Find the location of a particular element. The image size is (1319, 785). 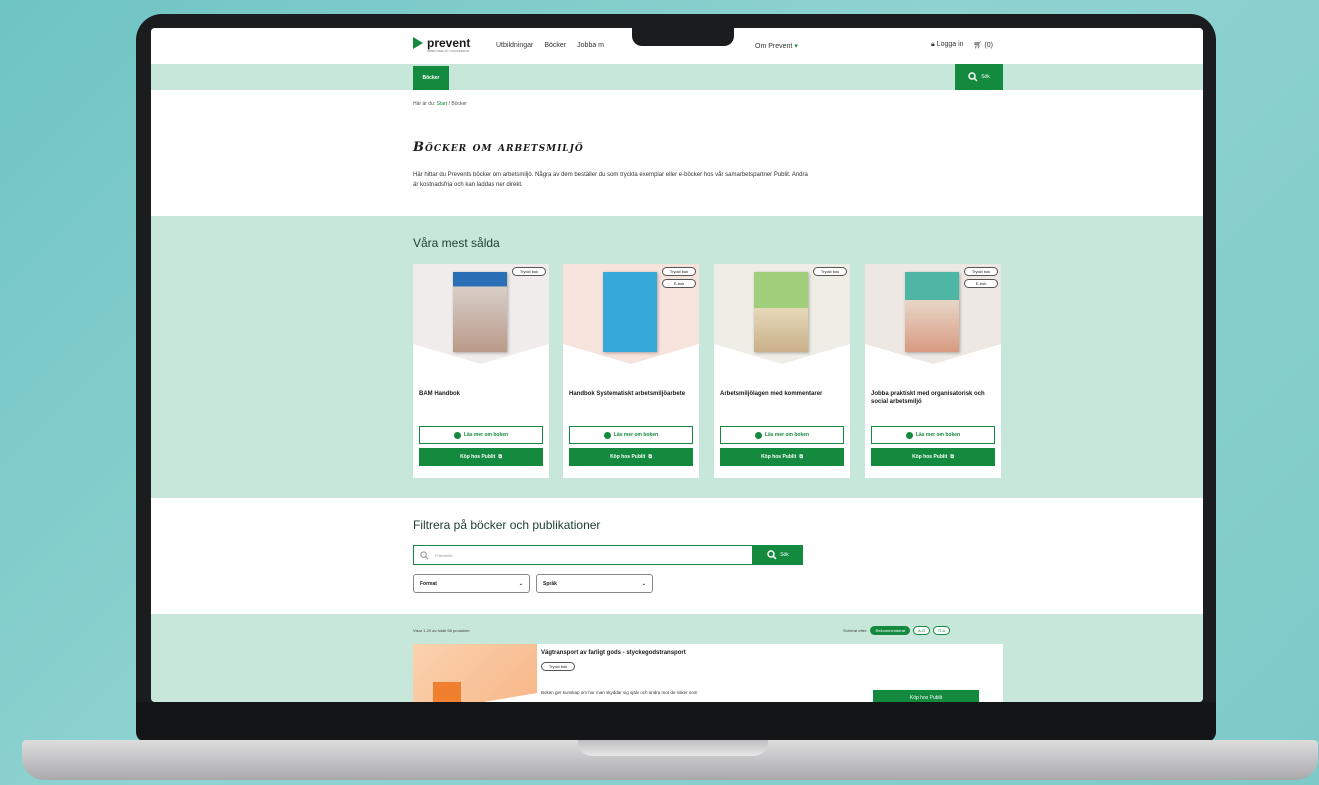

page-title: Böcker om arbetsmiljö is located at coordinates (498, 147).